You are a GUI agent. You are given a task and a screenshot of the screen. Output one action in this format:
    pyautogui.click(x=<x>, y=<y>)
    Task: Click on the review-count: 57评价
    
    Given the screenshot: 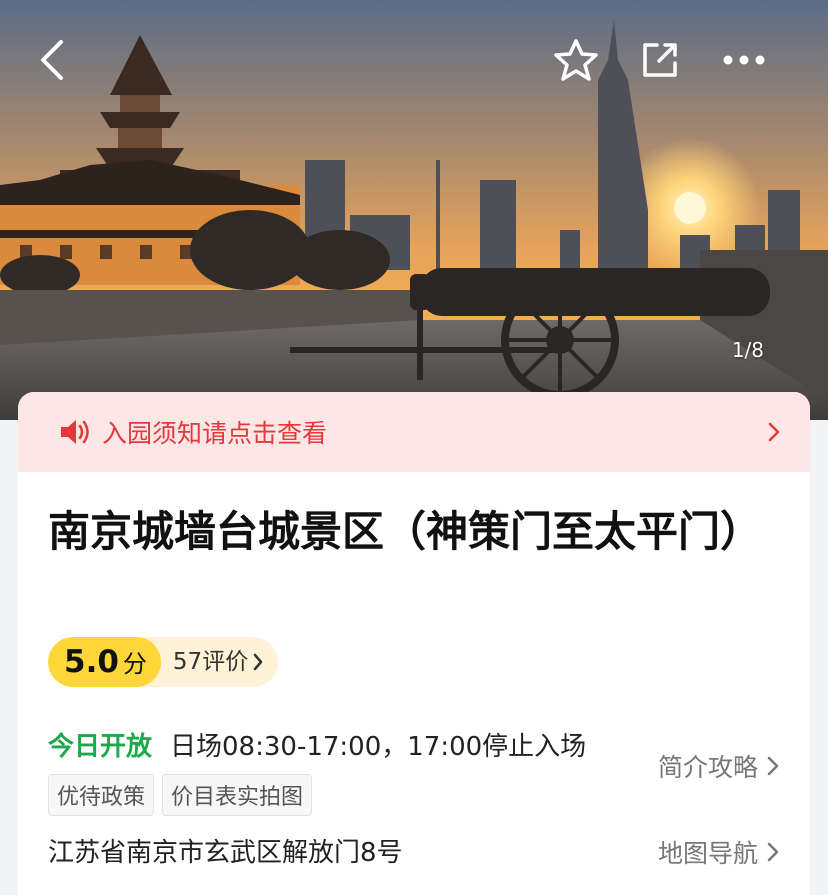 What is the action you would take?
    pyautogui.click(x=210, y=662)
    